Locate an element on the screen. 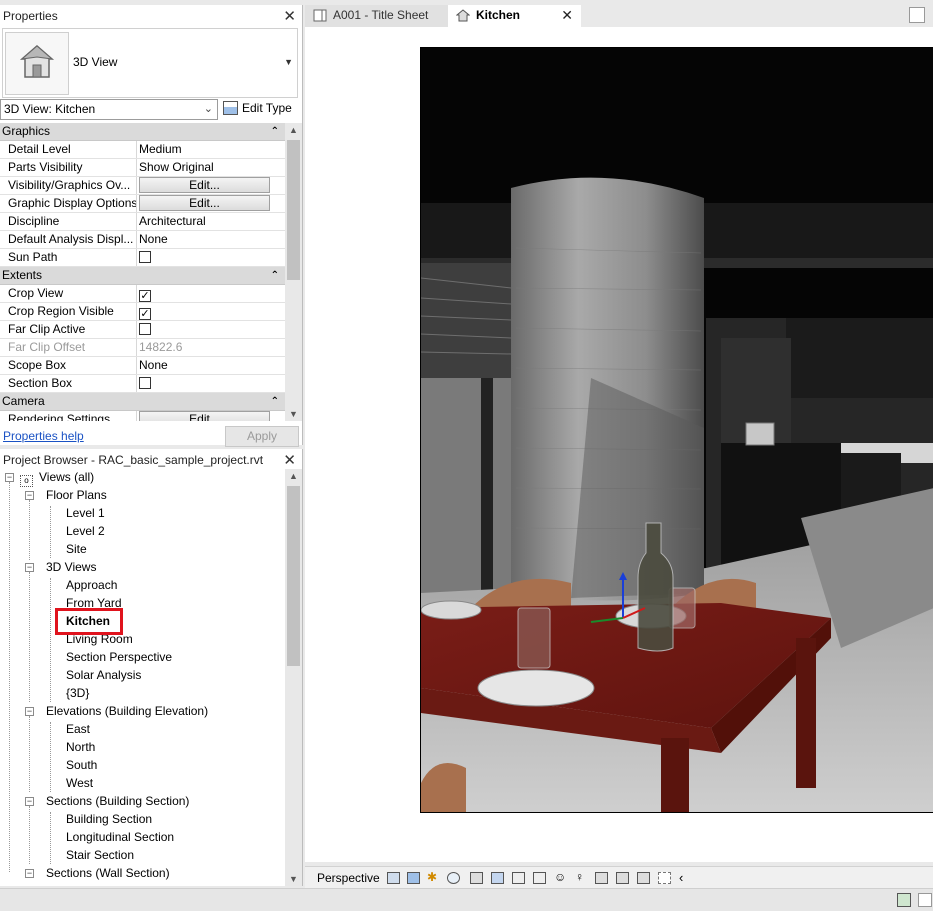  sun-path-checkbox is located at coordinates (145, 257).